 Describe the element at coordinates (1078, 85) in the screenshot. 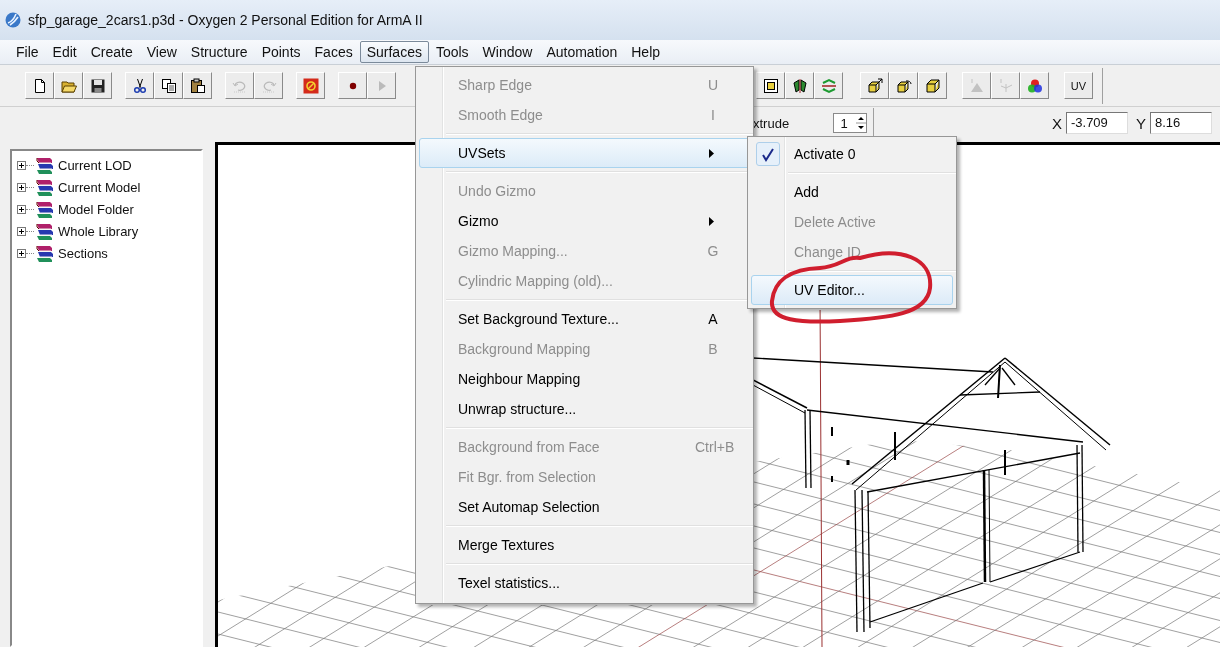

I see `uv-button: UV` at that location.